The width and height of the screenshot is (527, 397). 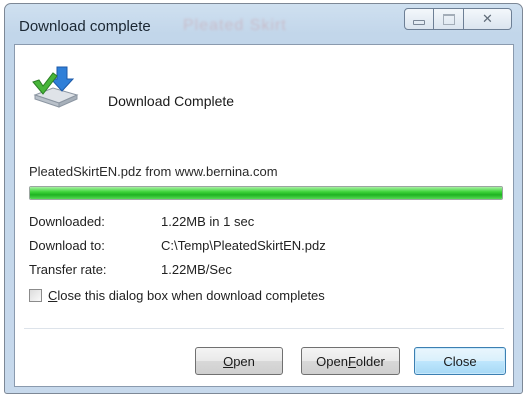 I want to click on background-window-title: Pleated Skirt, so click(x=235, y=25).